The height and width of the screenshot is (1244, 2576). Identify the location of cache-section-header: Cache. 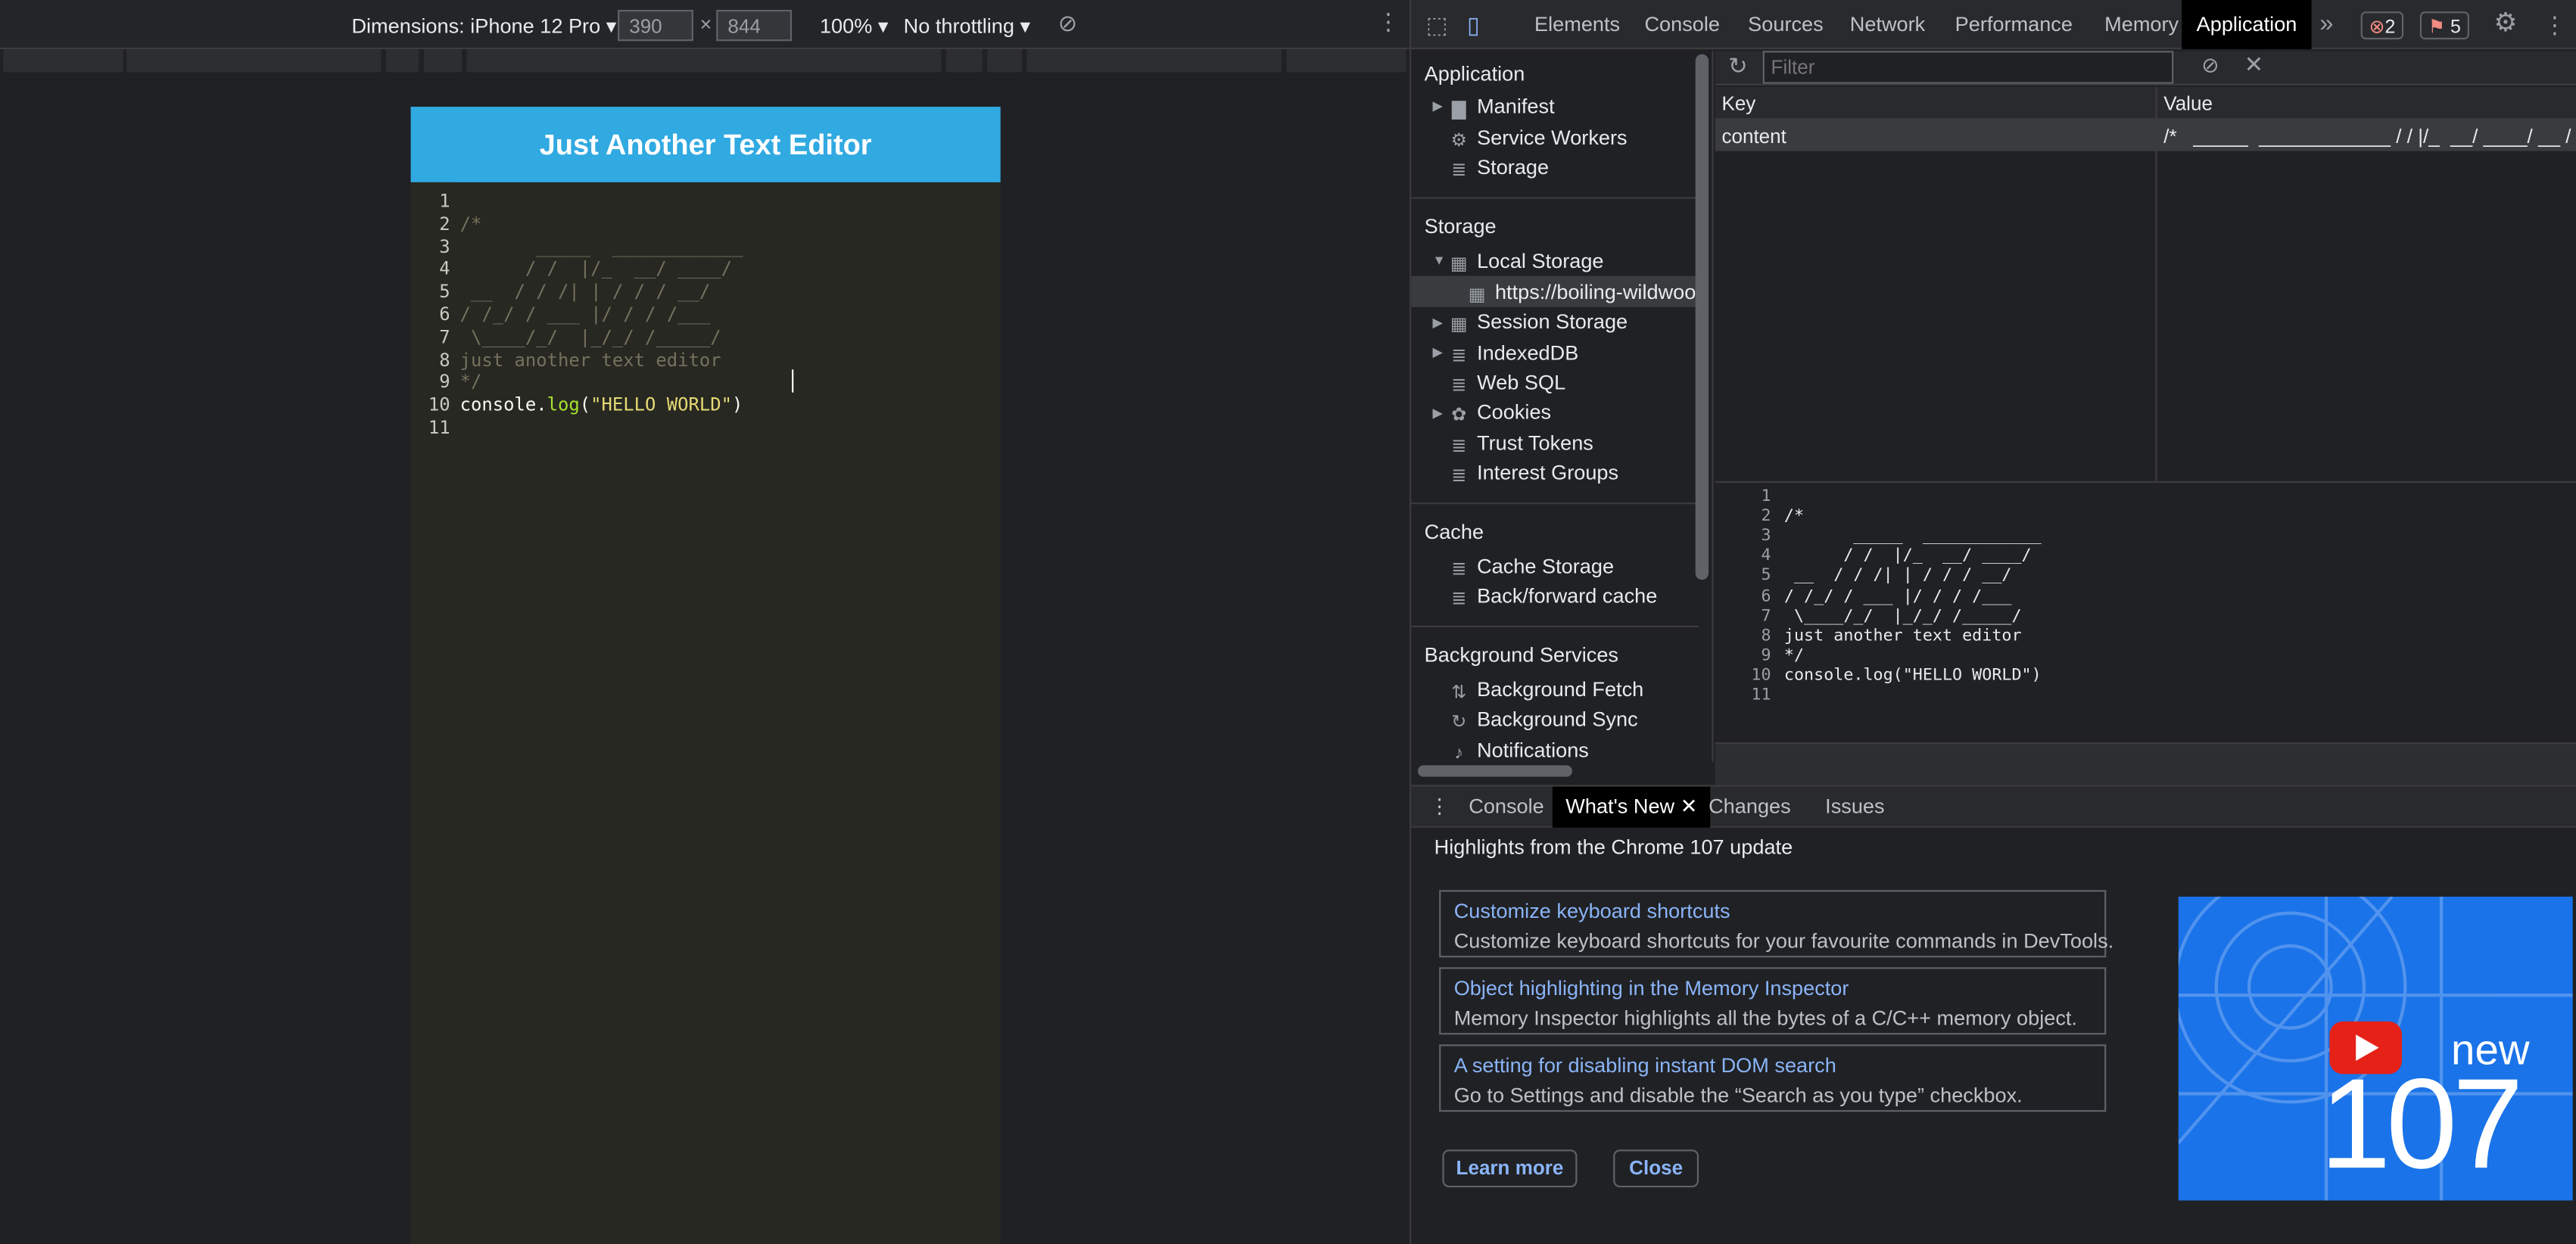
(1454, 532).